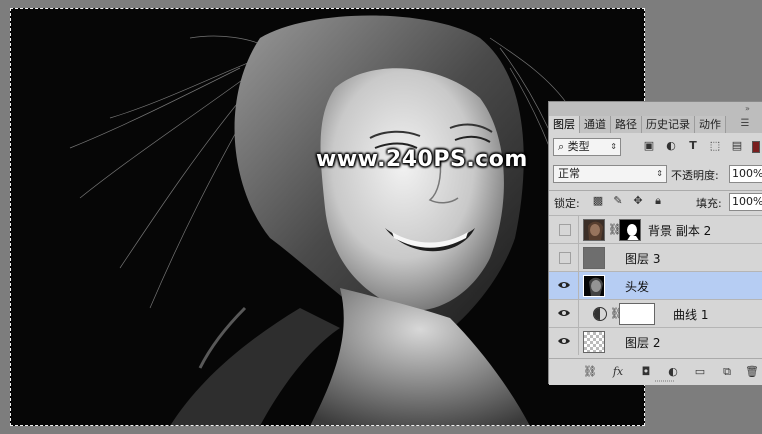 Image resolution: width=762 pixels, height=434 pixels. I want to click on filter-type-icon: T, so click(693, 146).